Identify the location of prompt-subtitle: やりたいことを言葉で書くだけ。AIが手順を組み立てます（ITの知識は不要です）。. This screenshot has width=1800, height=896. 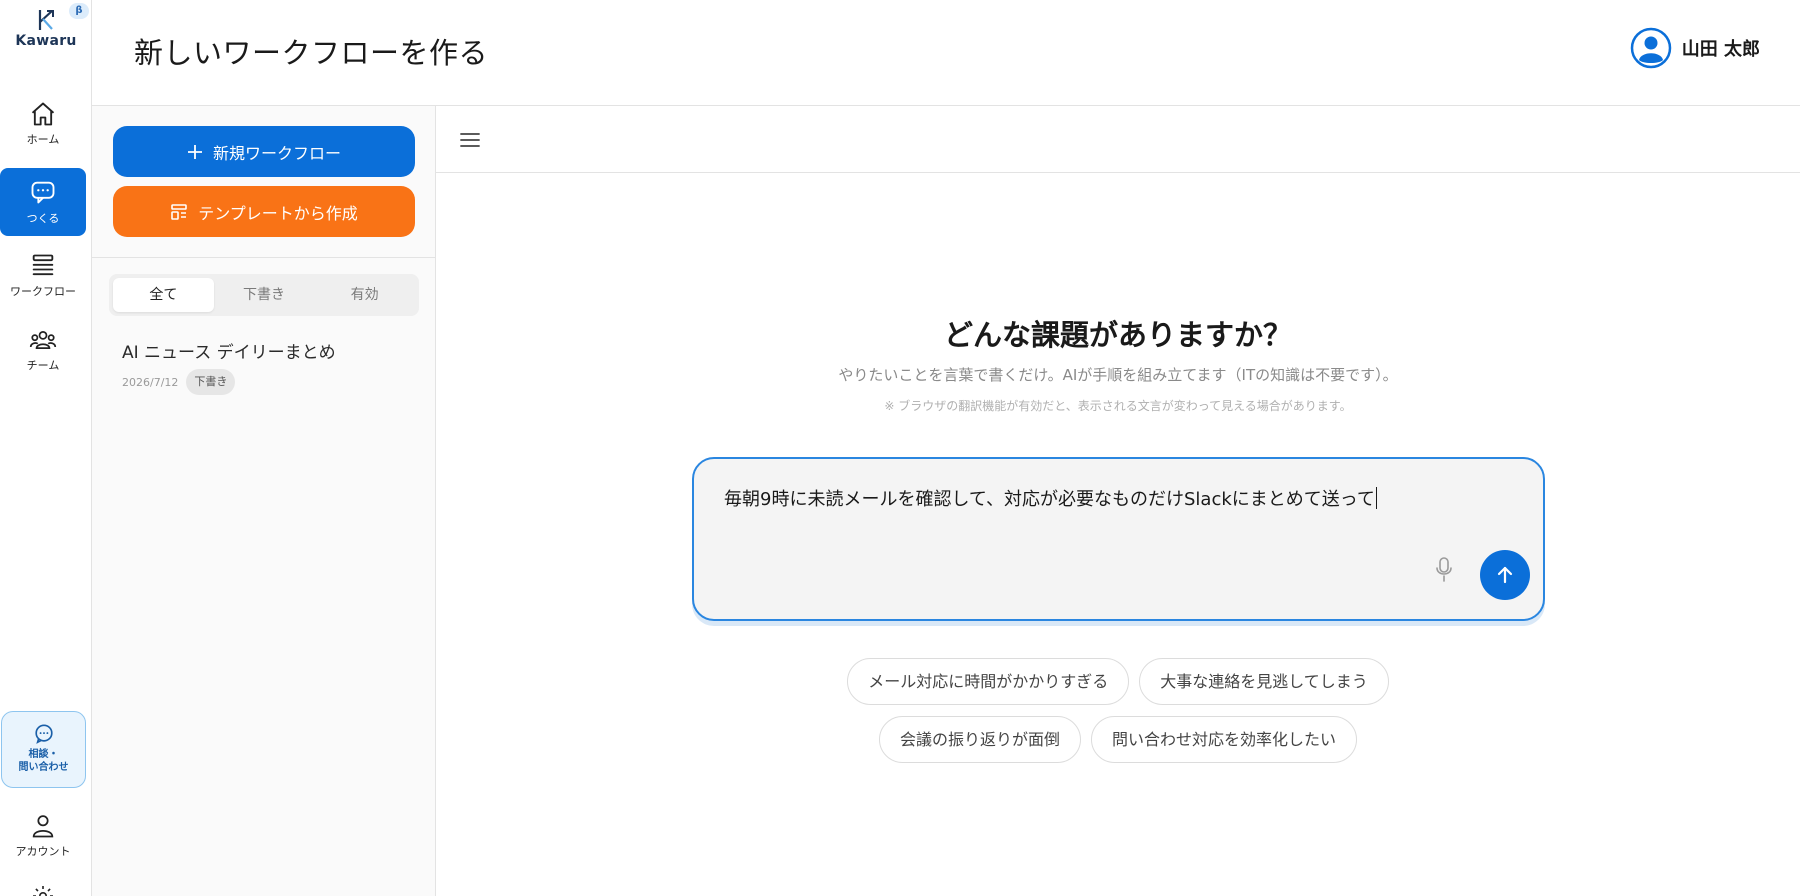
(1118, 375).